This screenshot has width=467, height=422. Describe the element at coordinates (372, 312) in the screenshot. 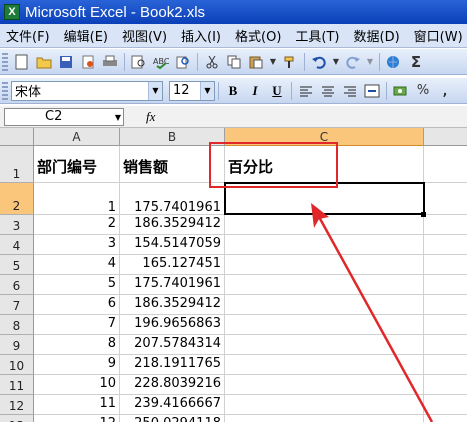

I see `annotation-arrow-icon` at that location.